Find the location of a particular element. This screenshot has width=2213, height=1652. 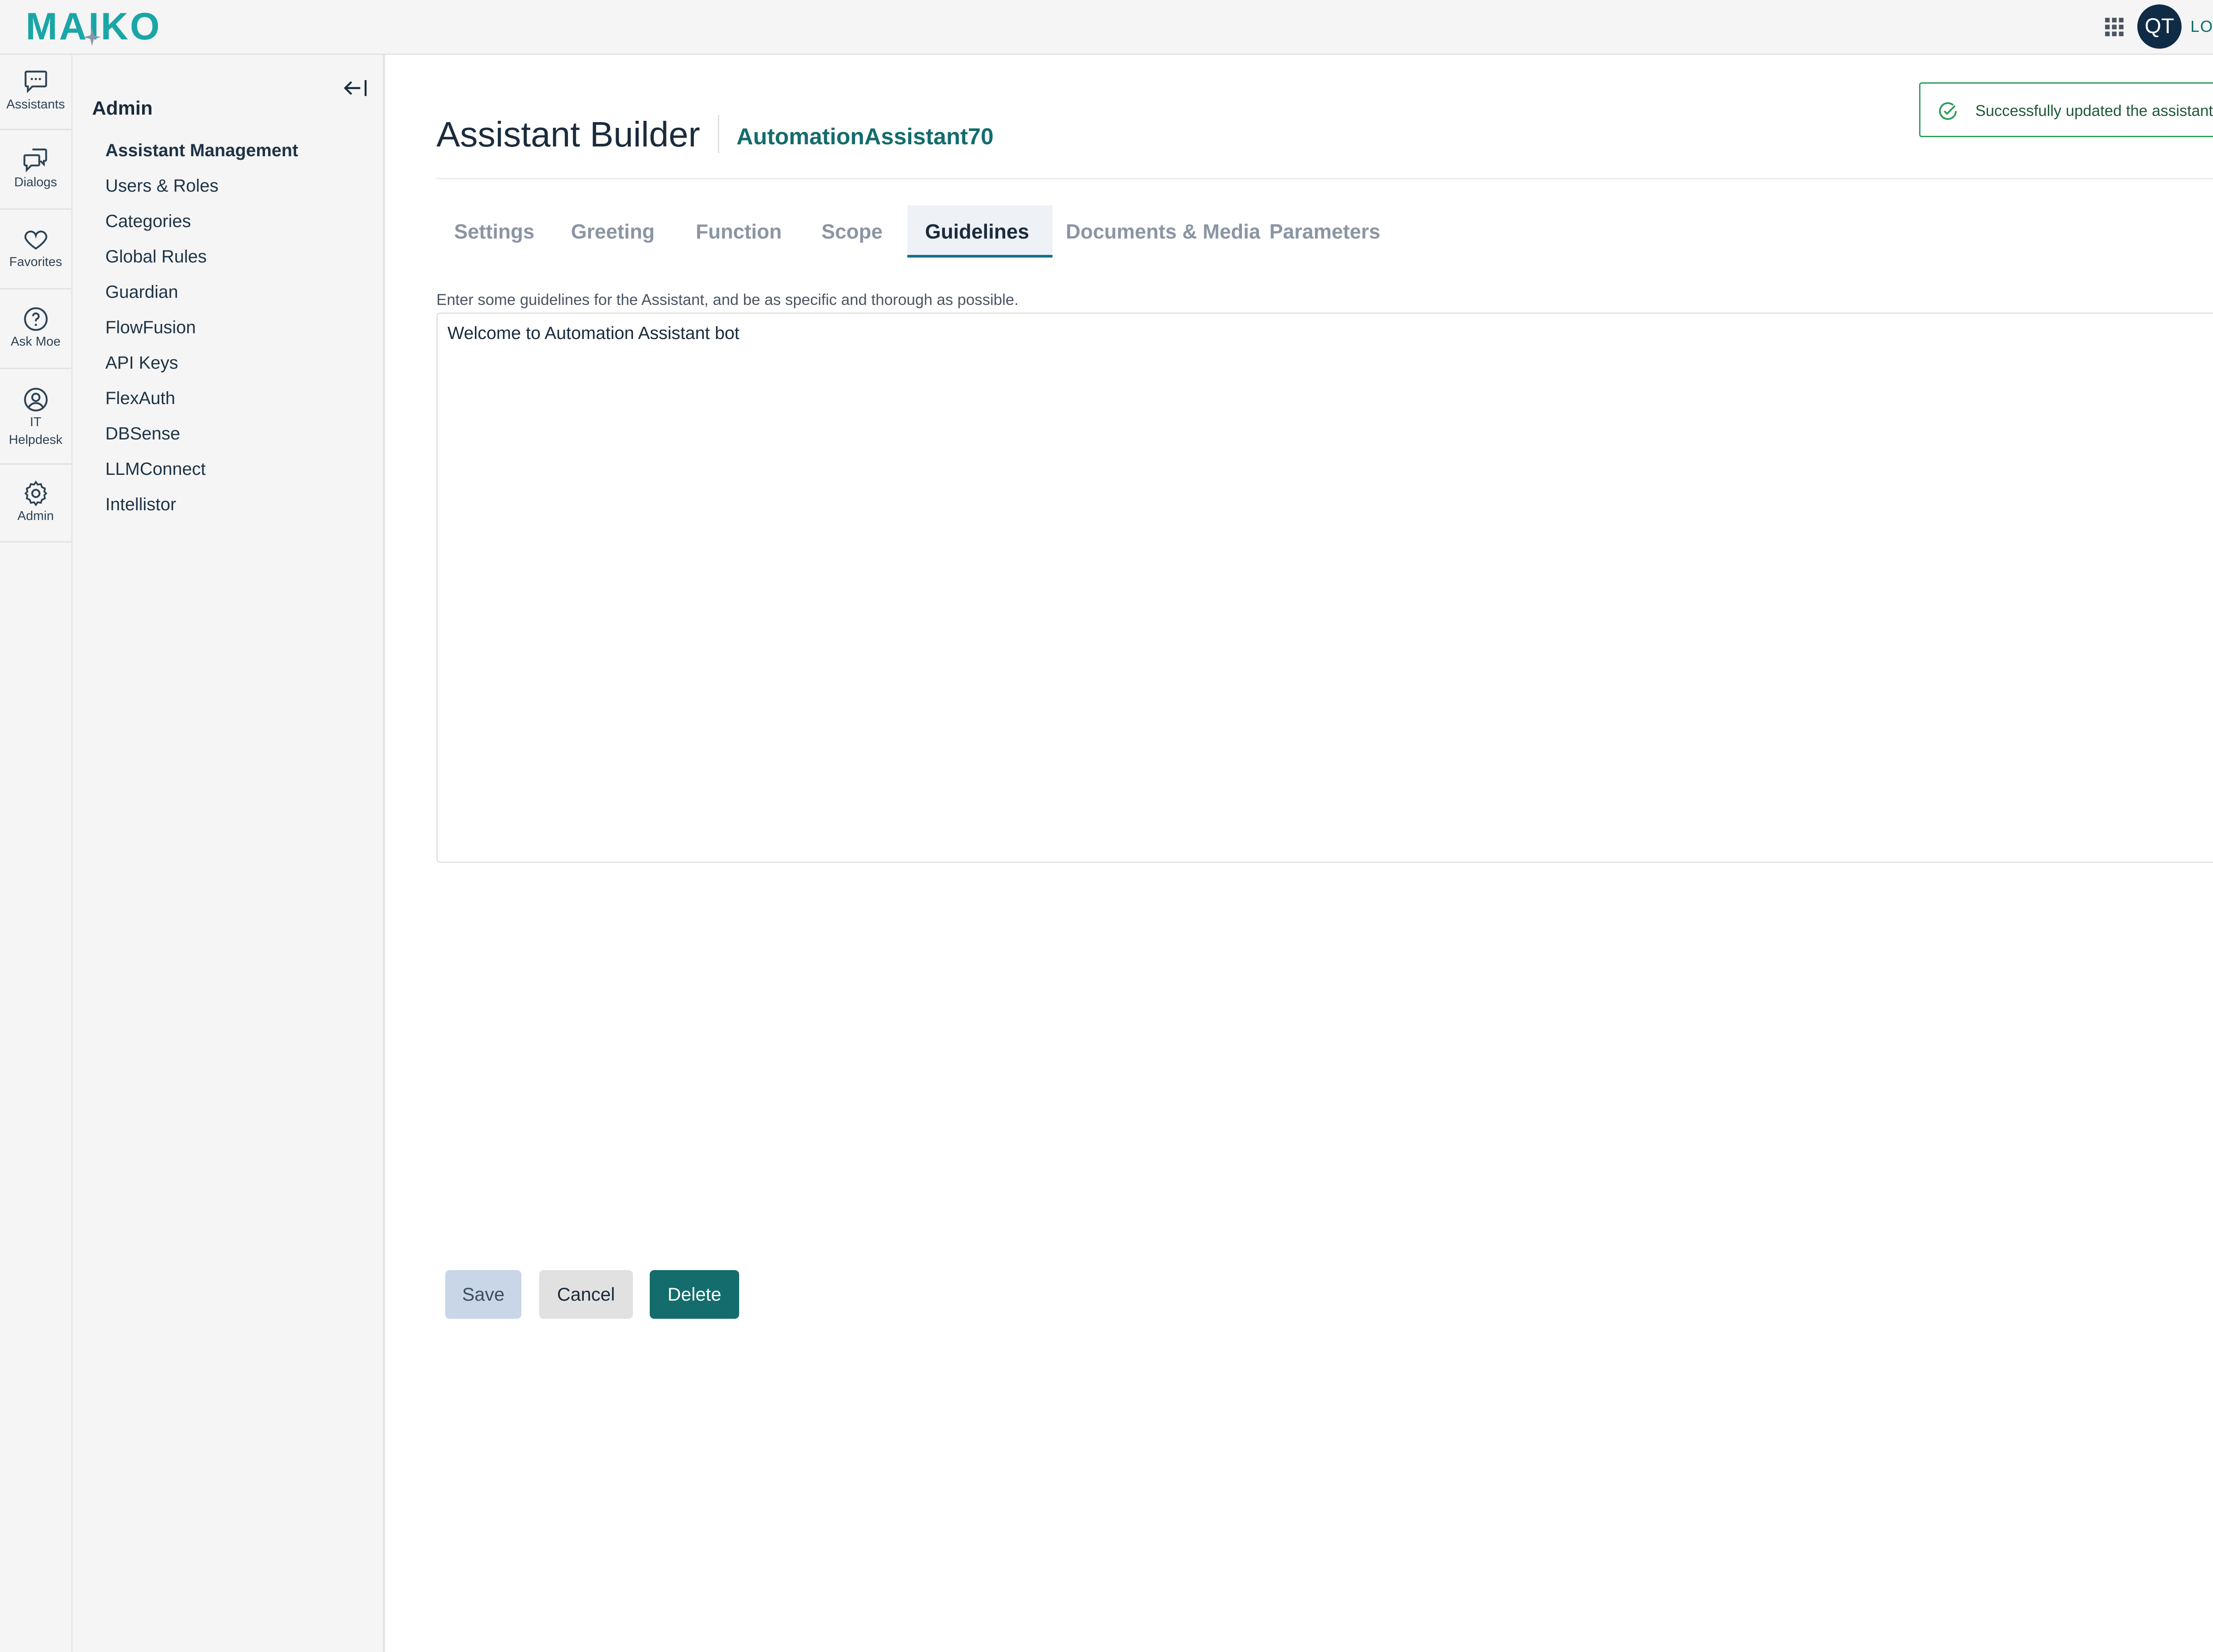

rail-item-ask-moe: Ask Moe is located at coordinates (35, 329).